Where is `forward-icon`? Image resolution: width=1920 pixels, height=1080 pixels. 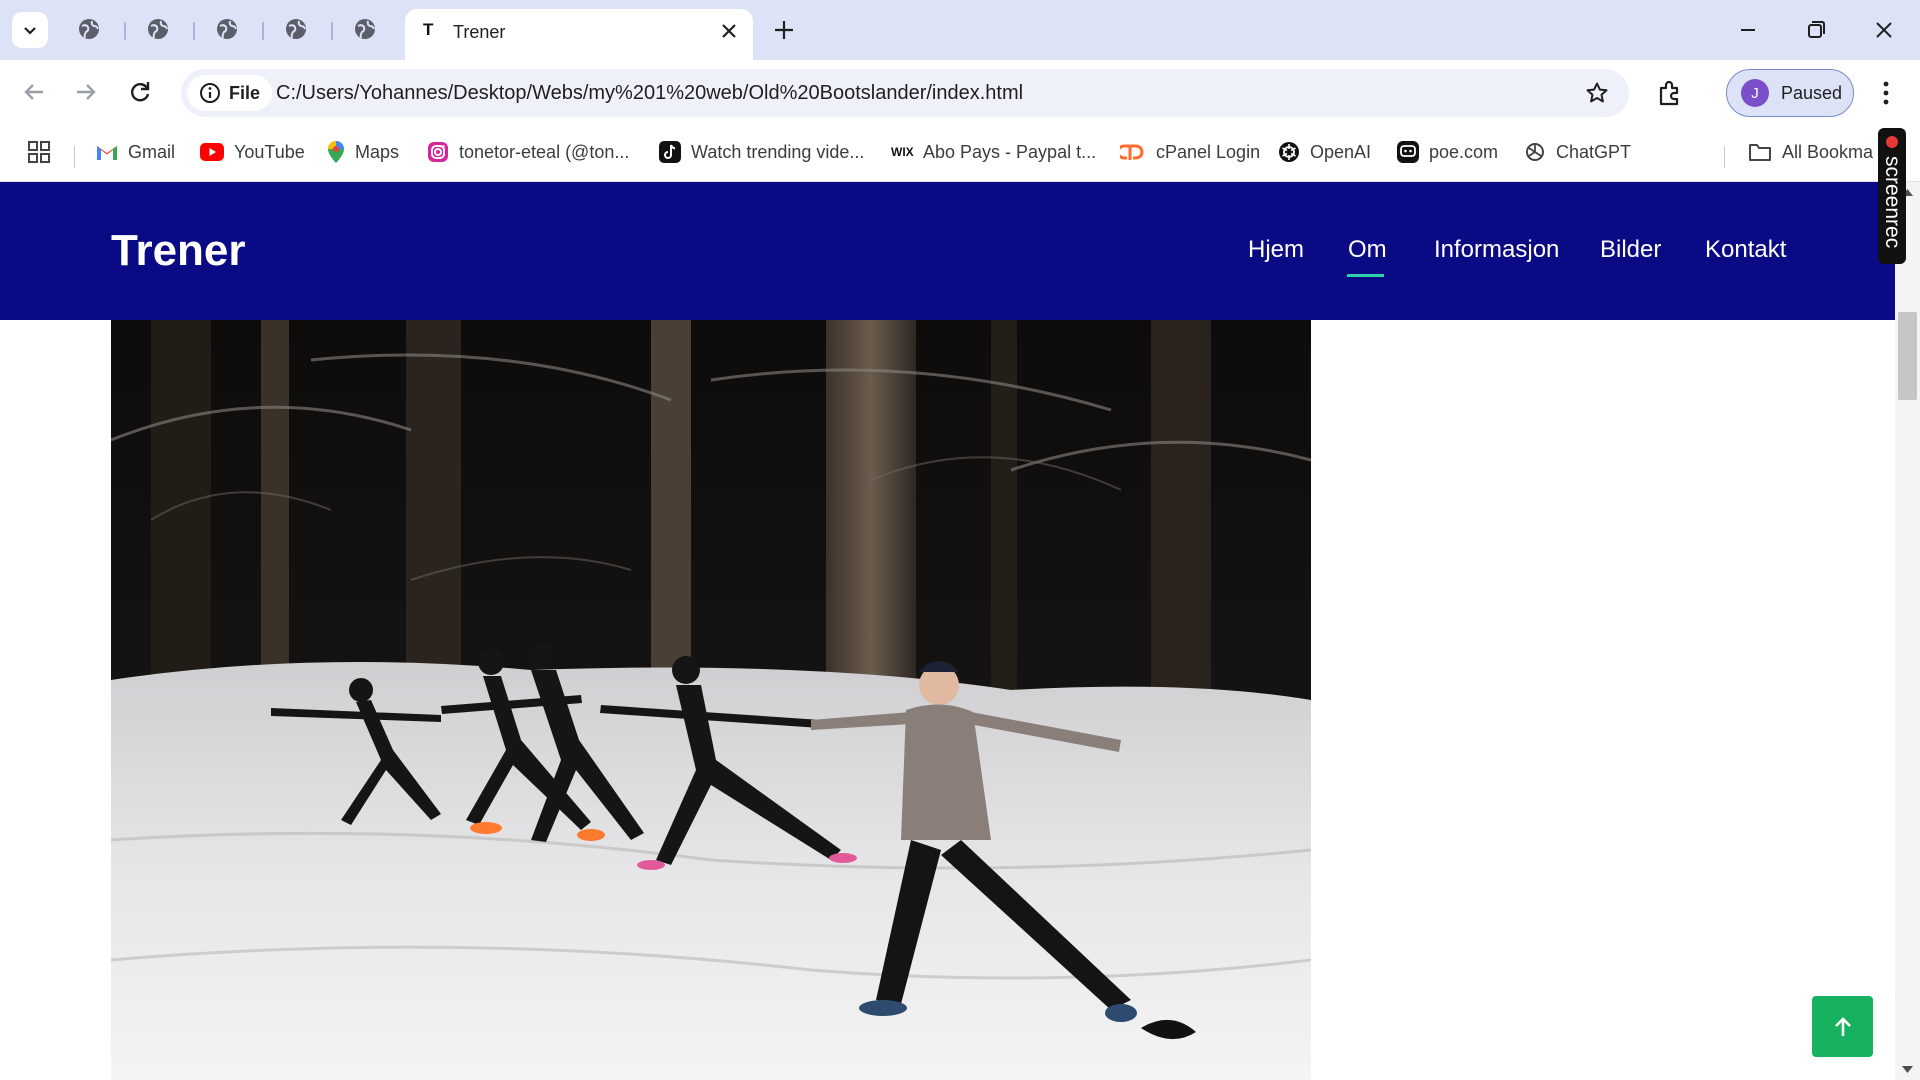
forward-icon is located at coordinates (86, 92).